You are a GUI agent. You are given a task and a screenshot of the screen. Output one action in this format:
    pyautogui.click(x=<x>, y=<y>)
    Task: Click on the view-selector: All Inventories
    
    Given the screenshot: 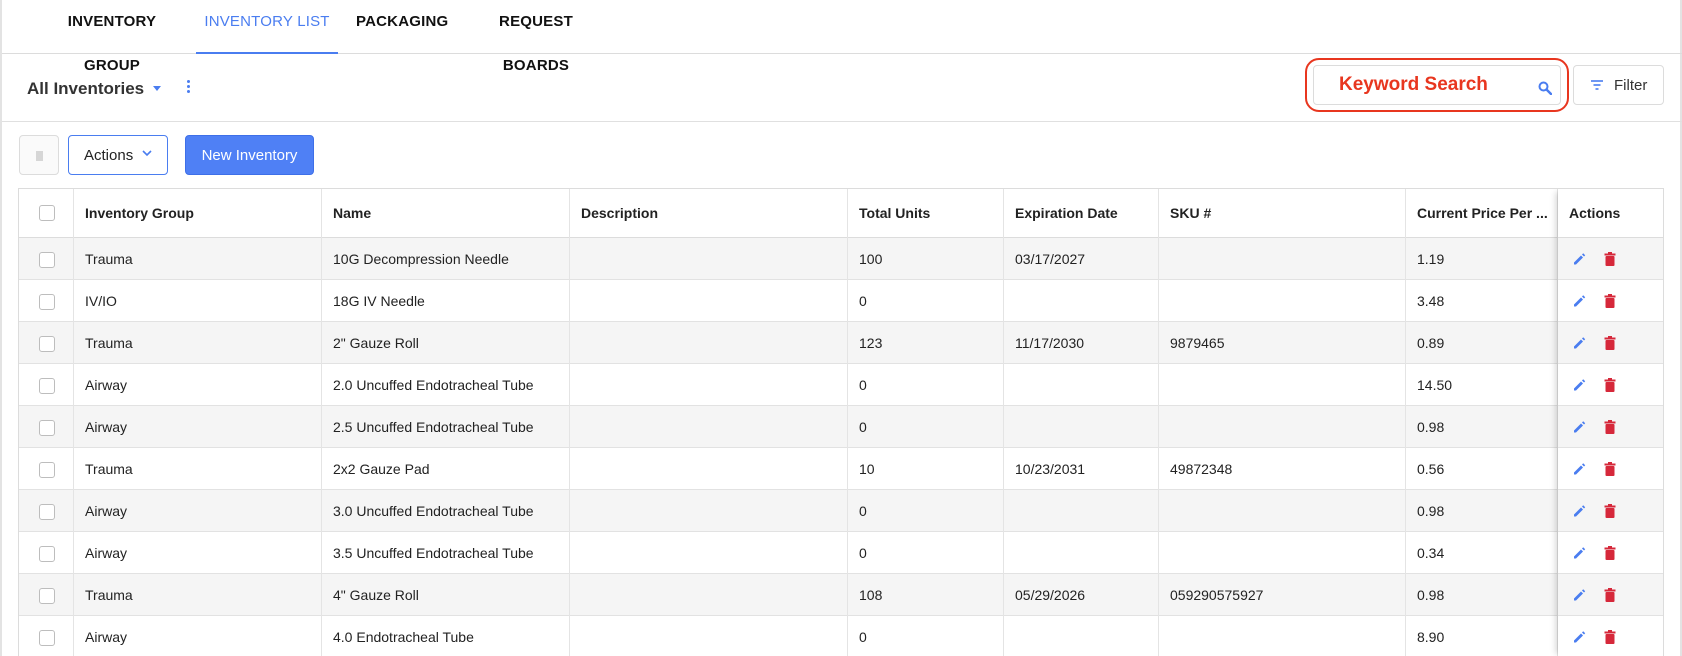 What is the action you would take?
    pyautogui.click(x=85, y=89)
    